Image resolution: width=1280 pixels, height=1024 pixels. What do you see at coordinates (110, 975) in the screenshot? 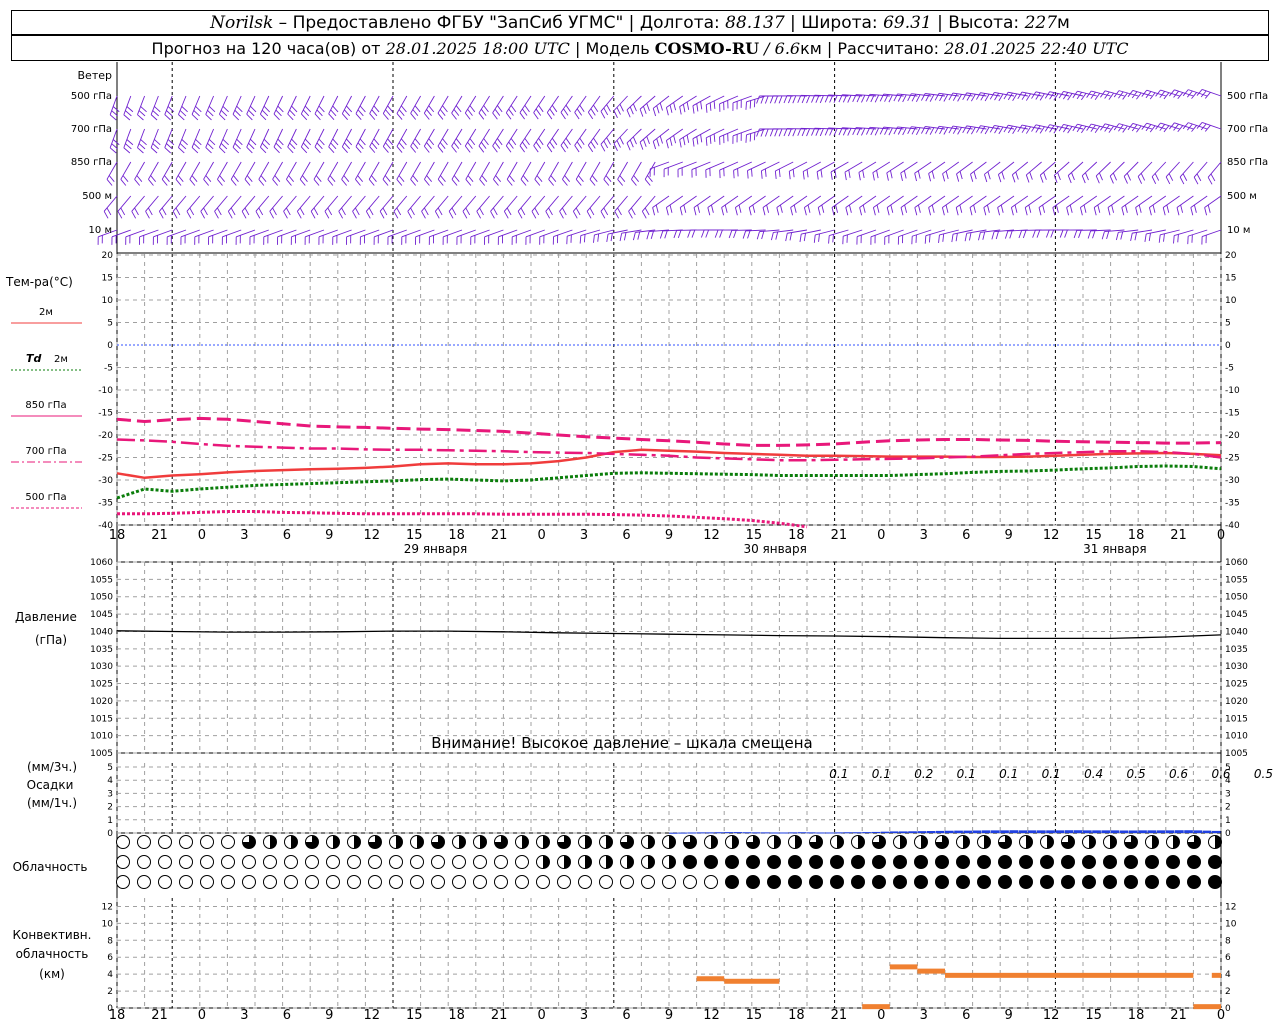
I see `conv-ytick-left: 4` at bounding box center [110, 975].